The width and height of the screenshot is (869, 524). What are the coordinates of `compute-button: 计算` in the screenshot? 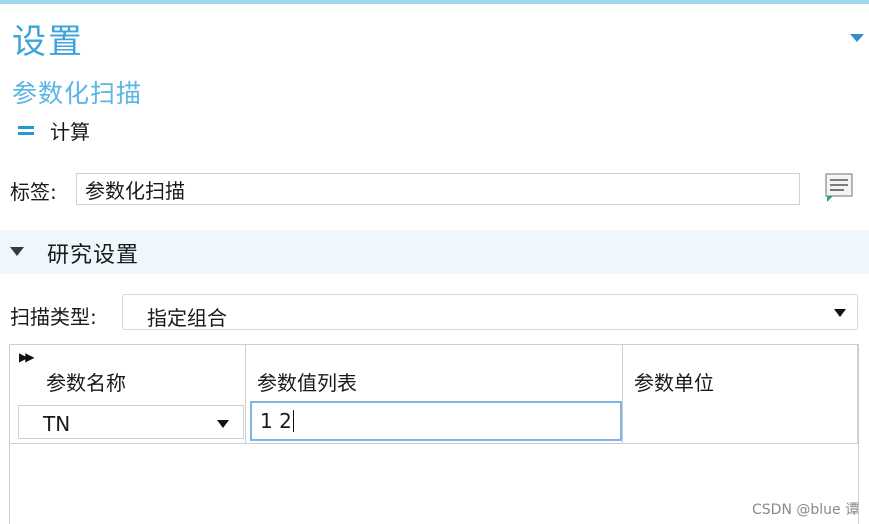 It's located at (54, 130).